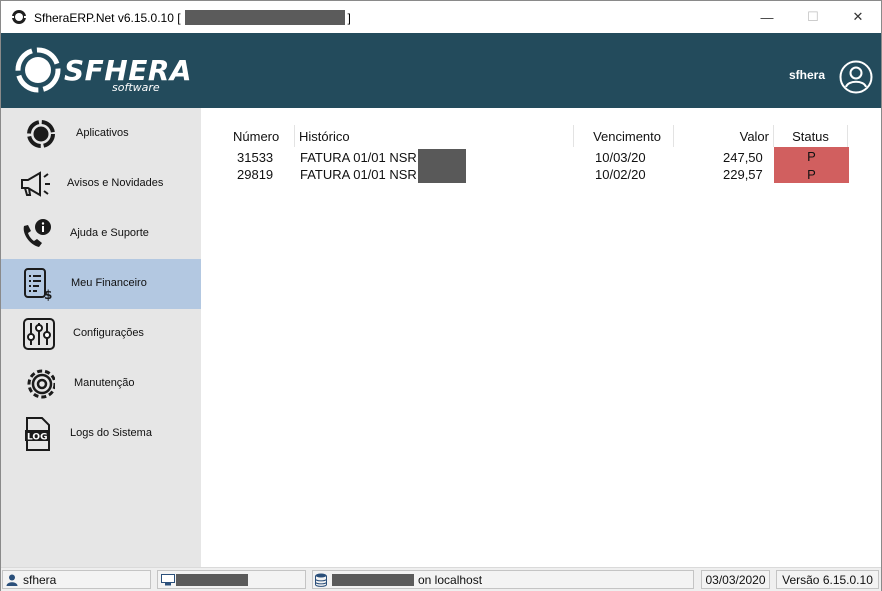  Describe the element at coordinates (324, 136) in the screenshot. I see `column-header-label: Histórico` at that location.